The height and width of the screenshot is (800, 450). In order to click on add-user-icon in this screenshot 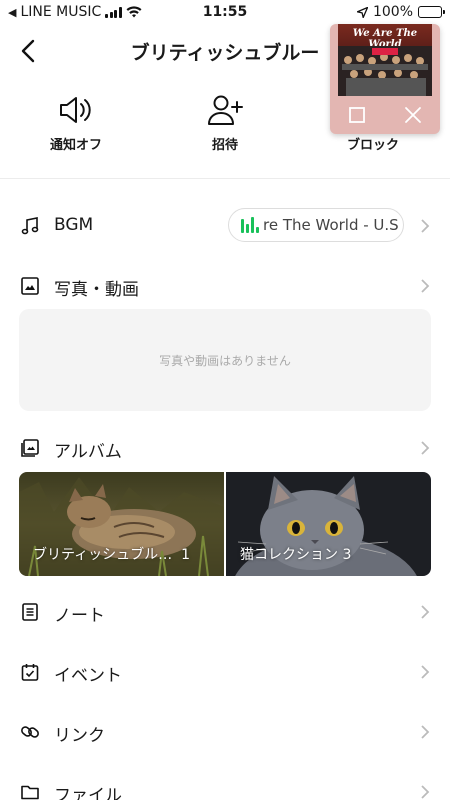, I will do `click(225, 110)`.